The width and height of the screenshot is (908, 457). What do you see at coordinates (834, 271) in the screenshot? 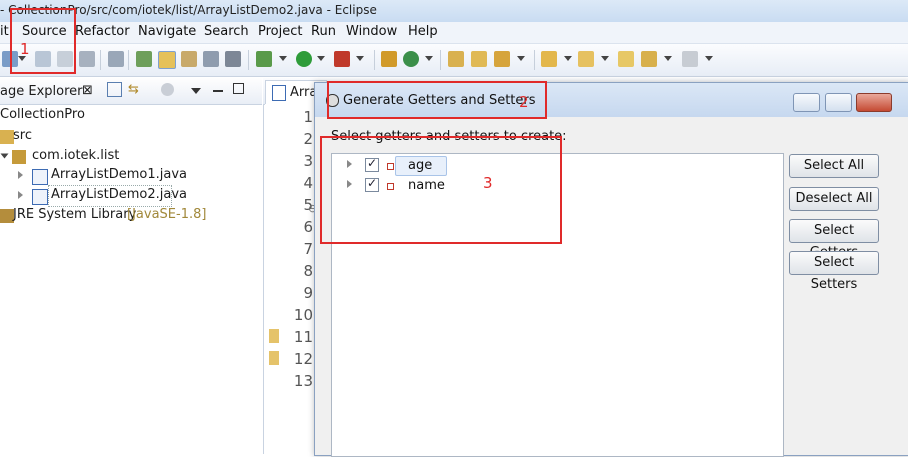
I see `select-setters-button: Select Setters` at bounding box center [834, 271].